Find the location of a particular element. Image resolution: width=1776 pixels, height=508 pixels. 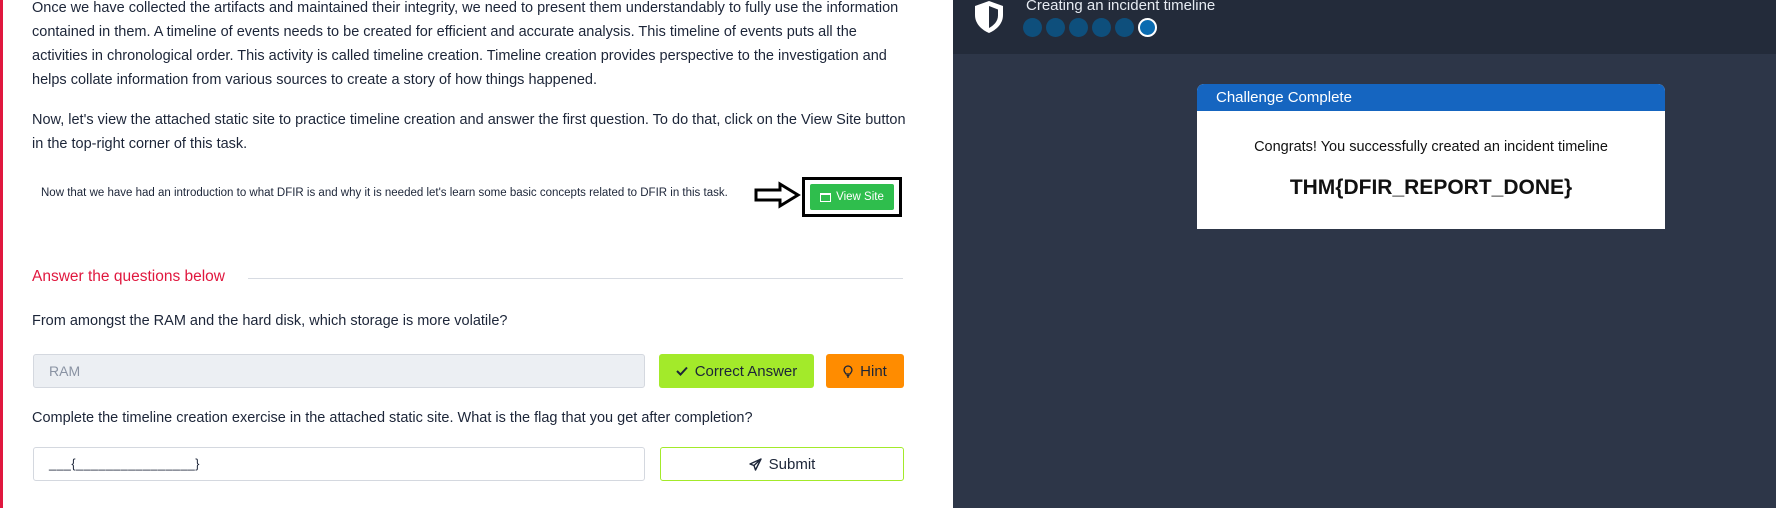

submit-label: Submit is located at coordinates (792, 464).